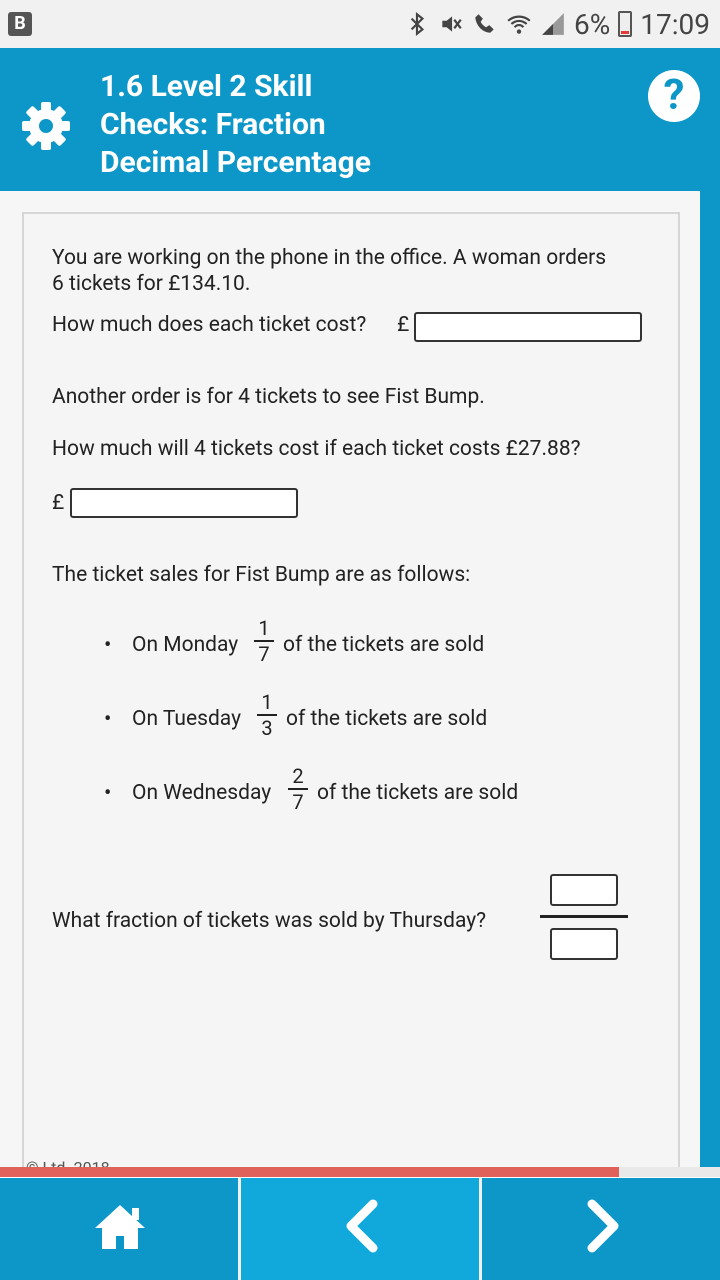 The image size is (720, 1280). I want to click on signal-icon, so click(553, 24).